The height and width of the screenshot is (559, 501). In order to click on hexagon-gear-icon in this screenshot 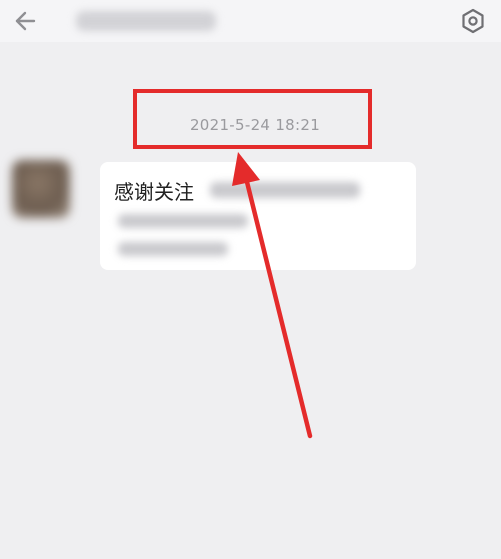, I will do `click(473, 21)`.